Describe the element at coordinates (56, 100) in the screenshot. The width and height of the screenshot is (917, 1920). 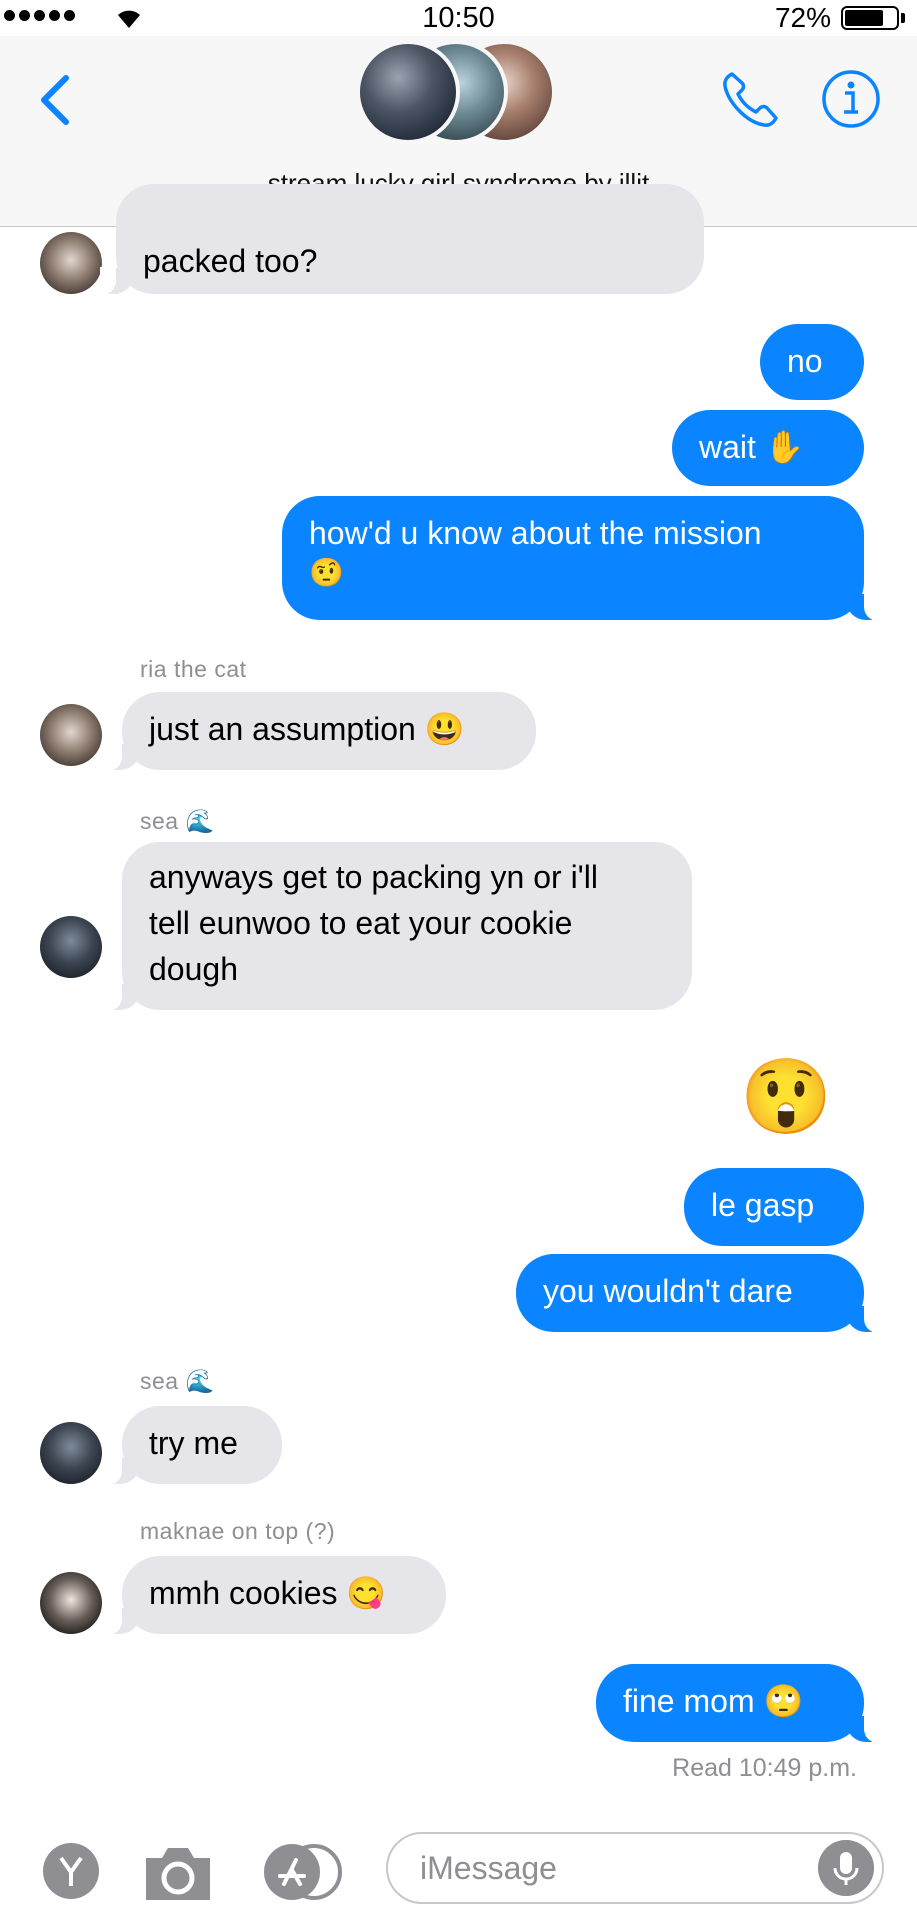
I see `back-chevron-icon` at that location.